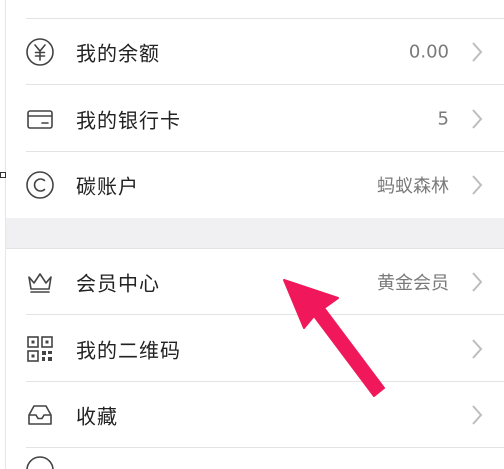  Describe the element at coordinates (118, 53) in the screenshot. I see `menu-item-label: 我的余额` at that location.